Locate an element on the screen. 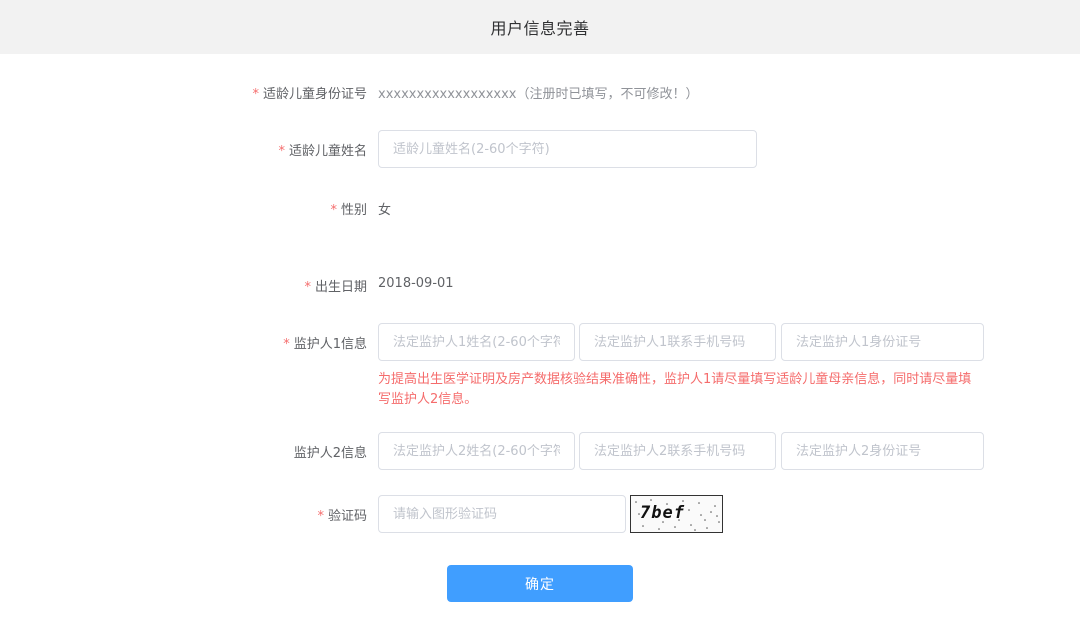 Image resolution: width=1080 pixels, height=629 pixels. page-header: 用户信息完善 is located at coordinates (540, 27).